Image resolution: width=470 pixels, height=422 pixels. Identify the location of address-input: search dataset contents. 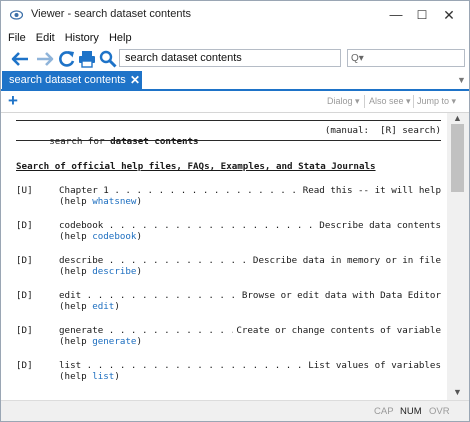
(230, 58).